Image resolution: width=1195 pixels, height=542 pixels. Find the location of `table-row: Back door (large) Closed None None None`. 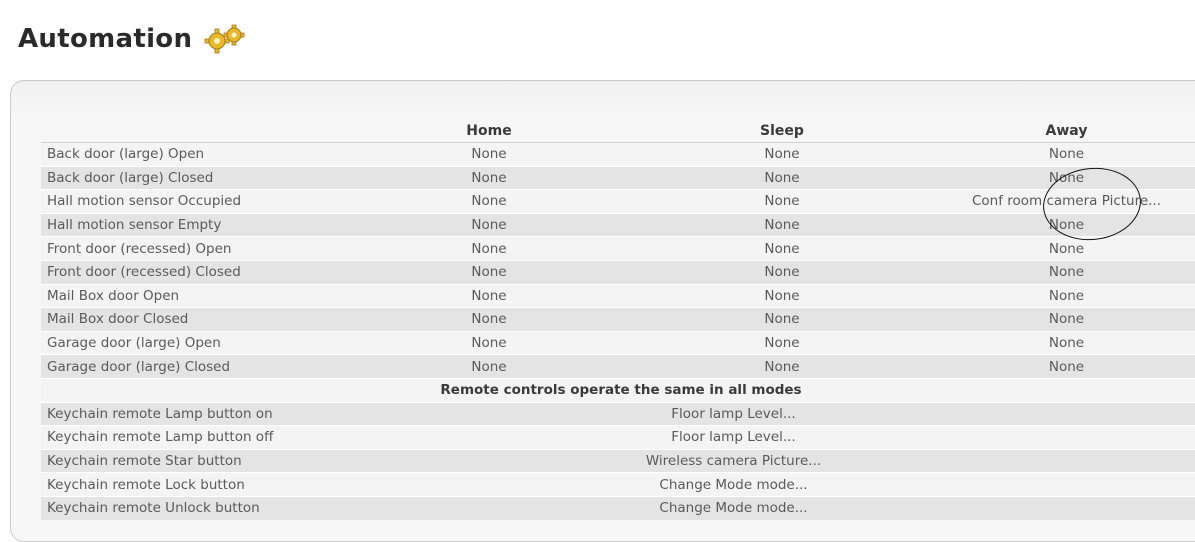

table-row: Back door (large) Closed None None None is located at coordinates (618, 177).